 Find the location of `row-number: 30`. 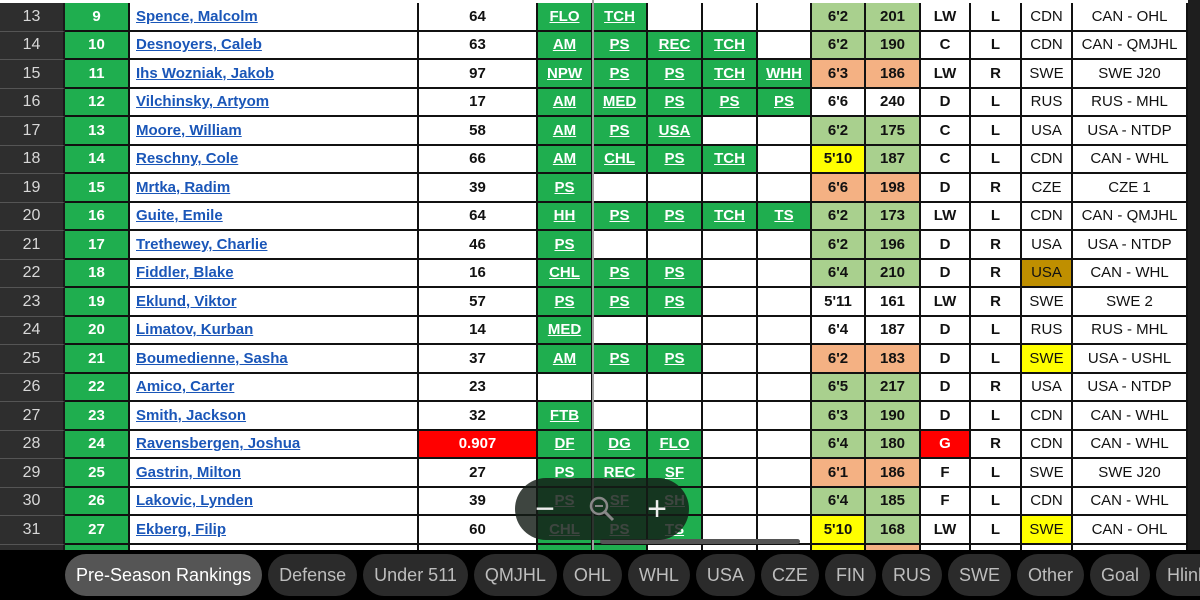

row-number: 30 is located at coordinates (32, 501).